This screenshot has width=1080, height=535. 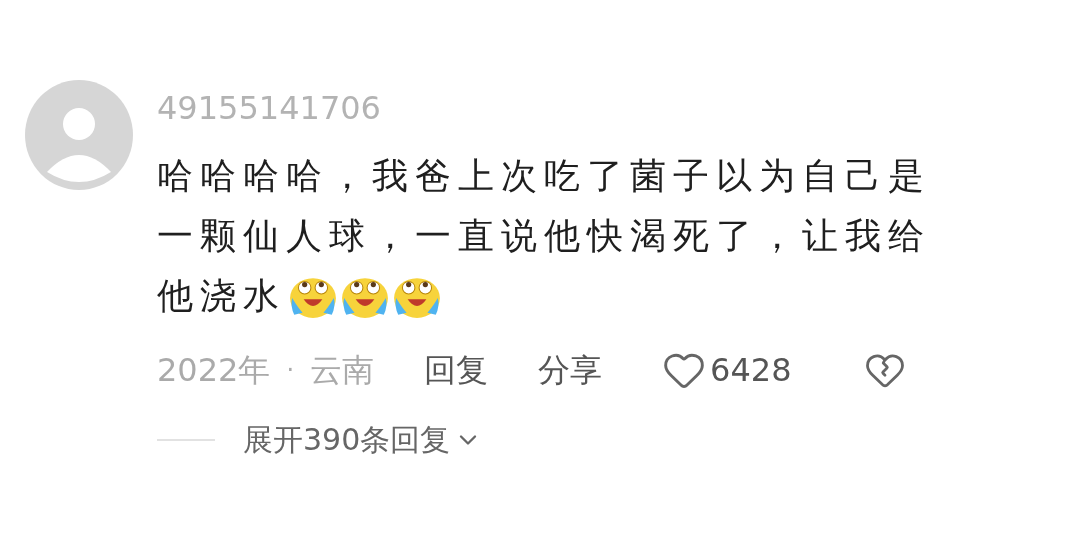 I want to click on reply-button: 回复, so click(x=456, y=370).